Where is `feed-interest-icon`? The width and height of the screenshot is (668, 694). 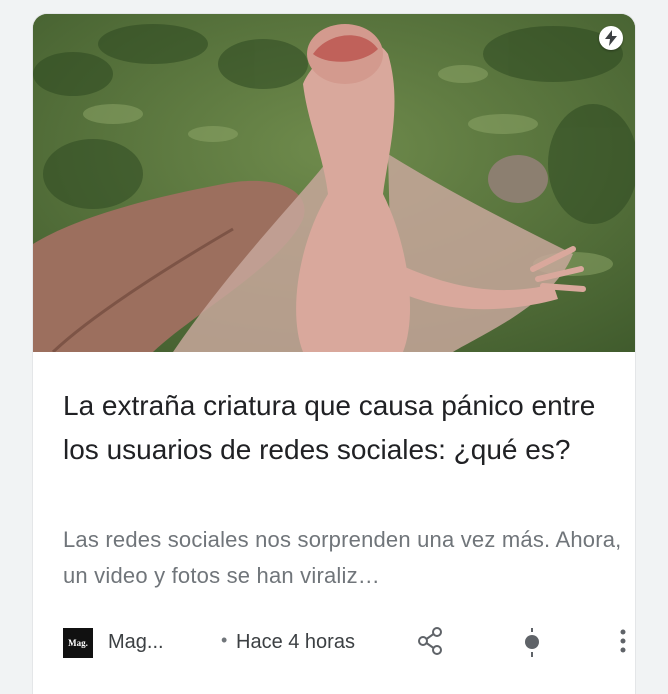
feed-interest-icon is located at coordinates (532, 642).